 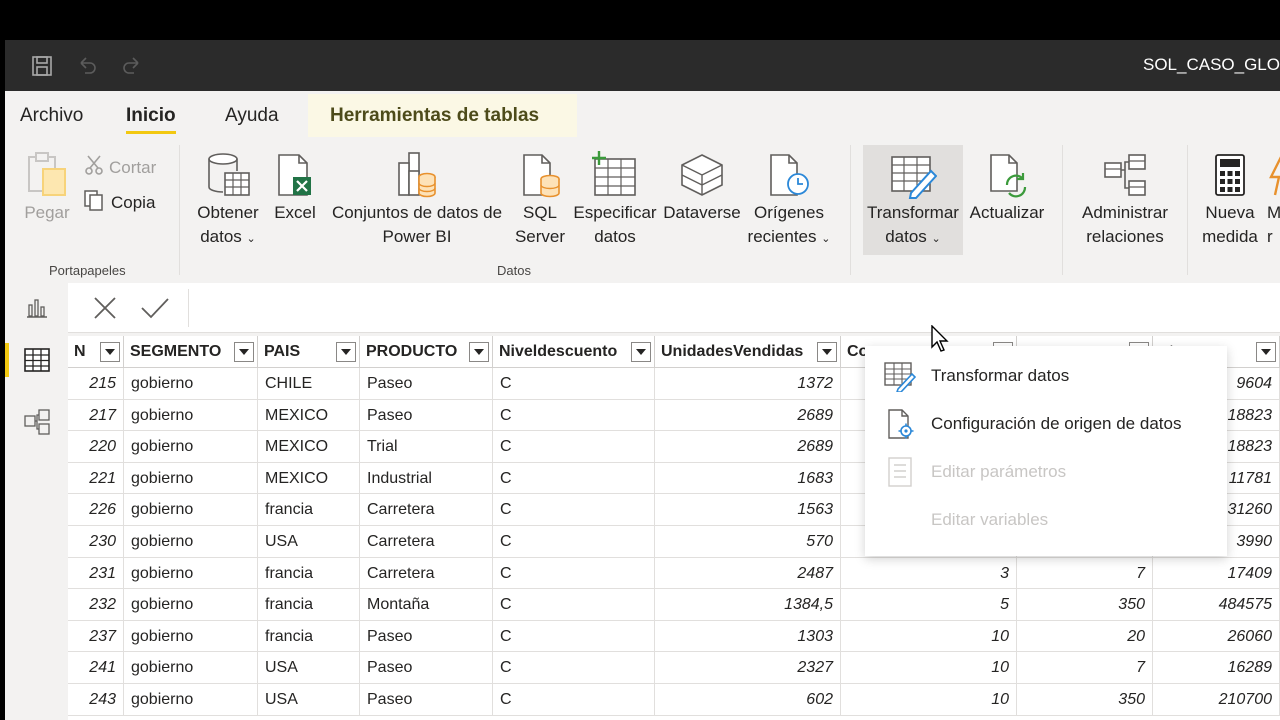 I want to click on table-cell: 237, so click(x=96, y=636).